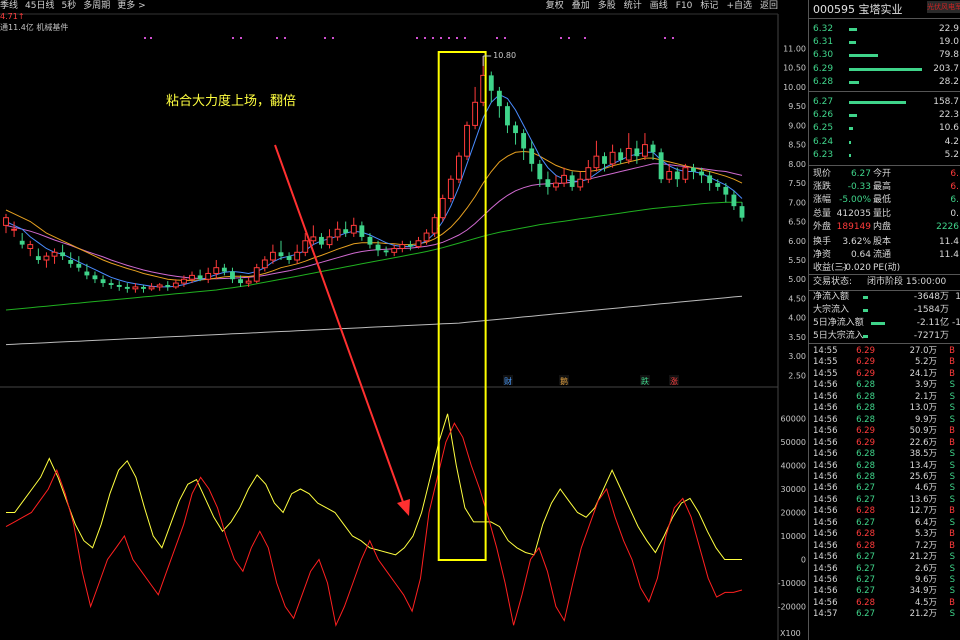  I want to click on trade-row: 14:56 6.27 2.6万 S, so click(884, 569).